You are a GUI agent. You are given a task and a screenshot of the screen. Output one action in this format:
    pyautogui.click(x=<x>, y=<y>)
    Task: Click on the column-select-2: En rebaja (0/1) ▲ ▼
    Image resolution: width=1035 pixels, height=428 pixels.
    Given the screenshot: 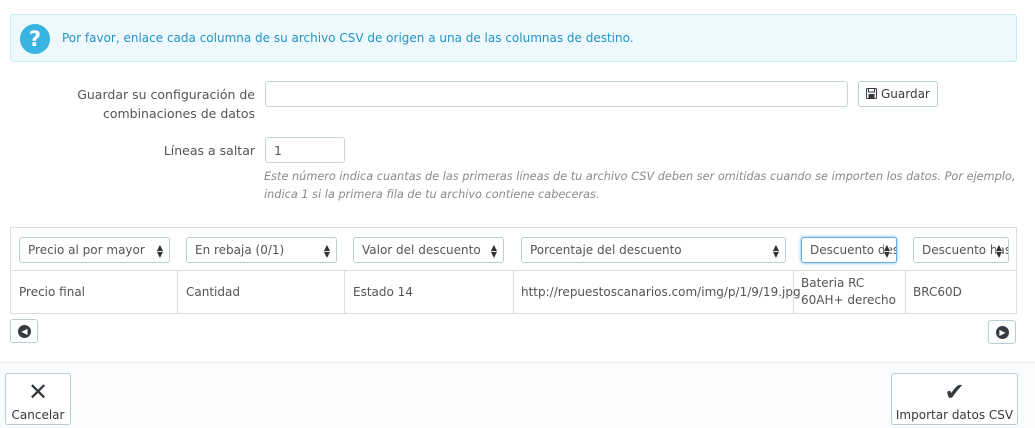 What is the action you would take?
    pyautogui.click(x=261, y=250)
    